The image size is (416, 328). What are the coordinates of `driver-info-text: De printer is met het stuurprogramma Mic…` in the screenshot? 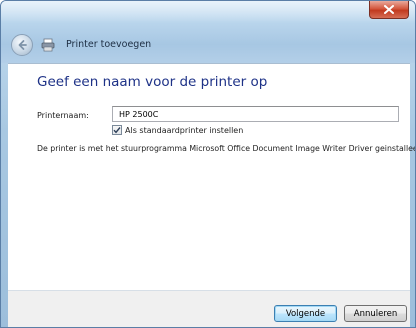 It's located at (226, 148).